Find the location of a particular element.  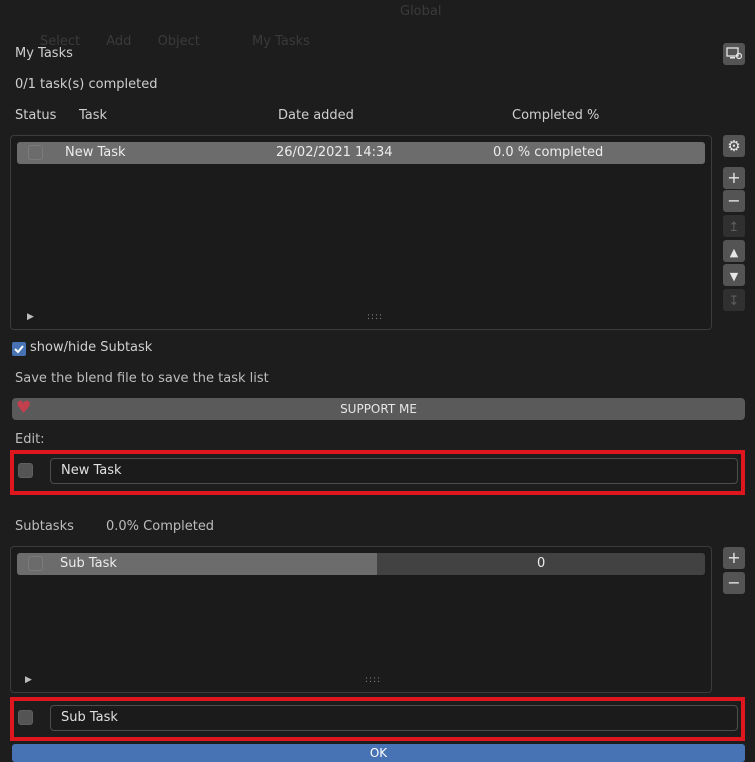

bg-menu: Select Add Object My Tasks is located at coordinates (175, 41).